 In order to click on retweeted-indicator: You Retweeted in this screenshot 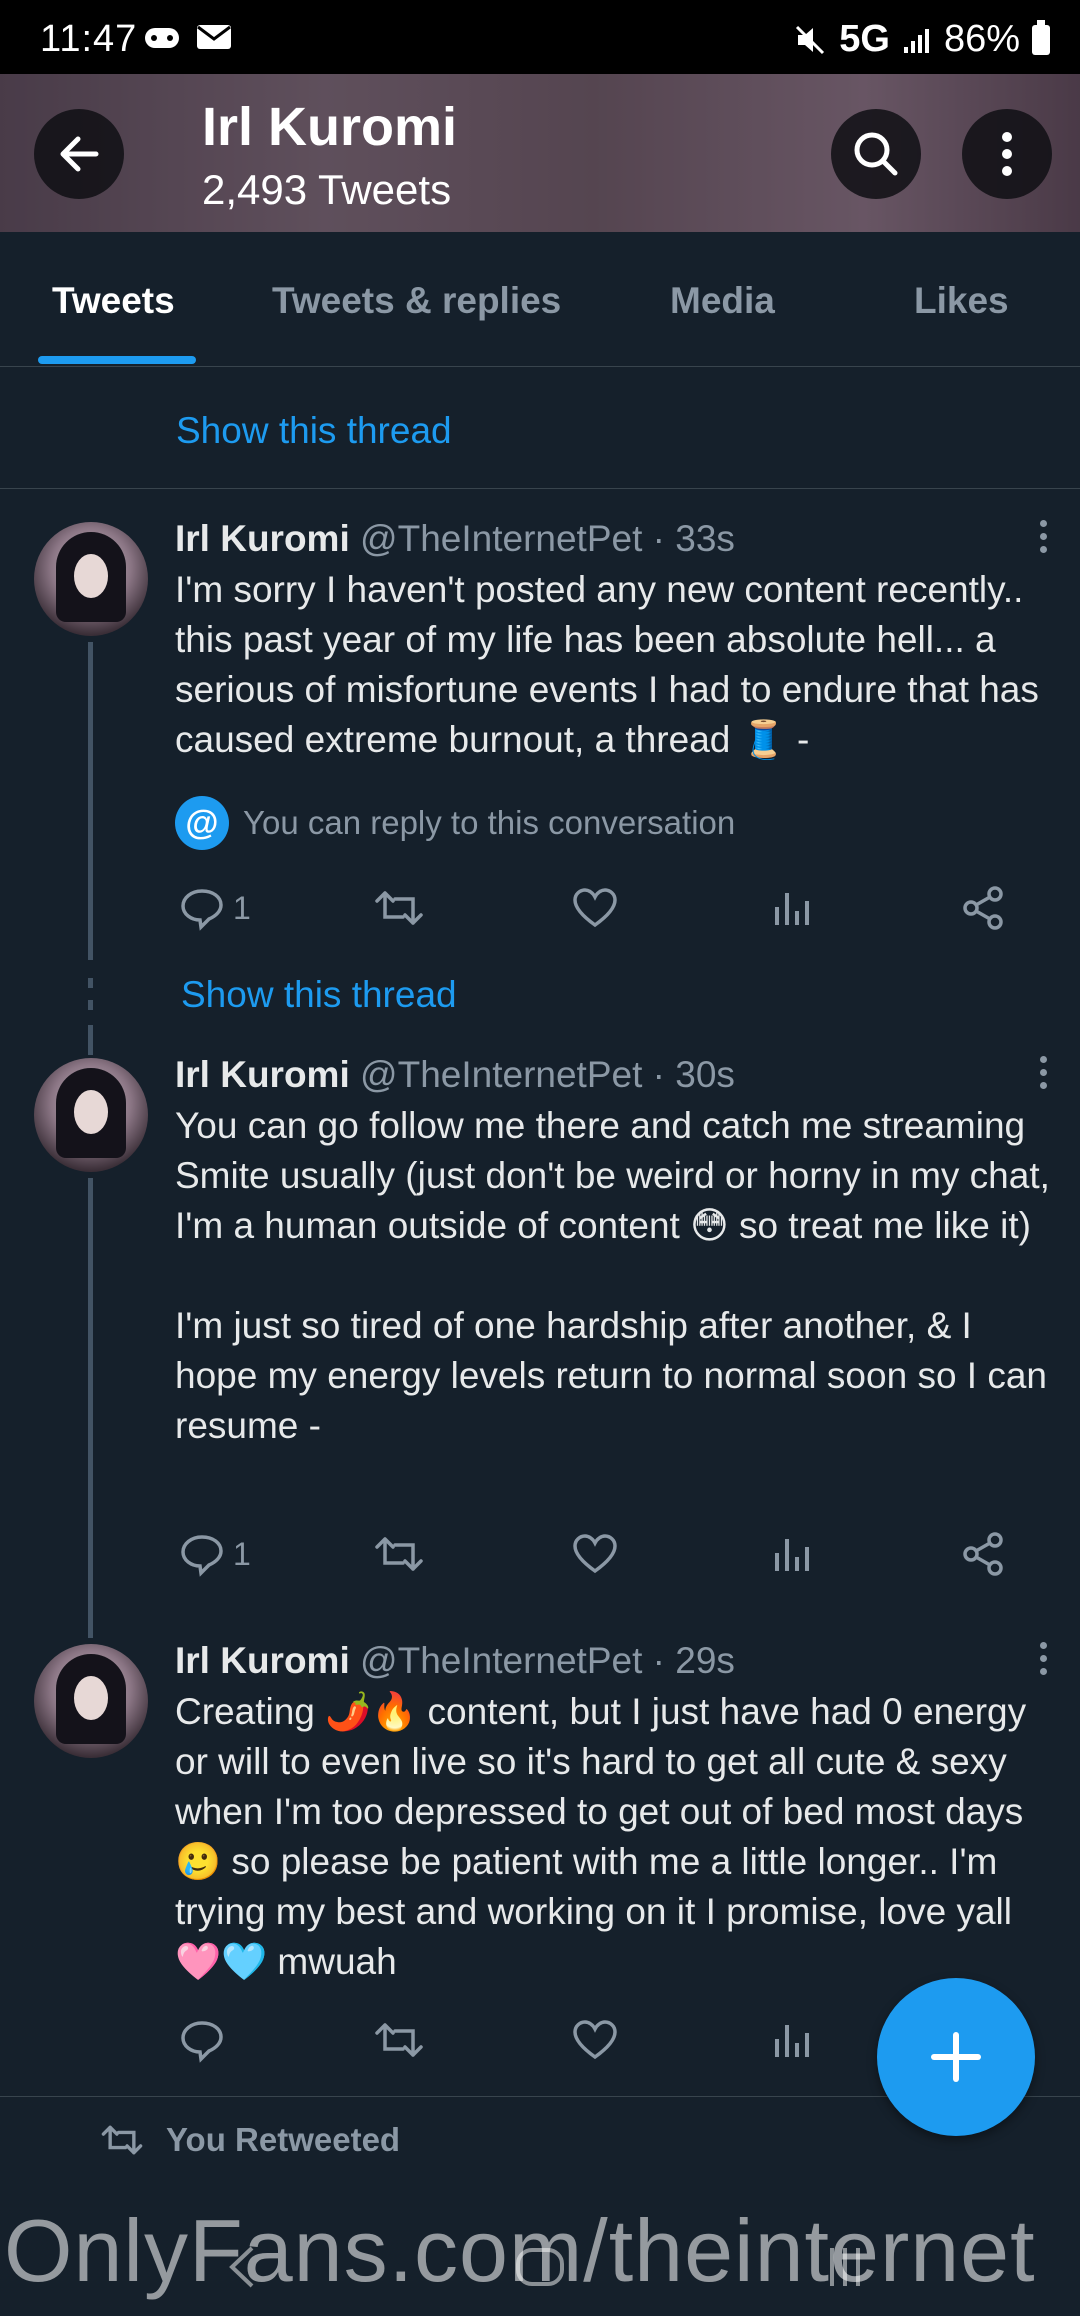, I will do `click(250, 2140)`.